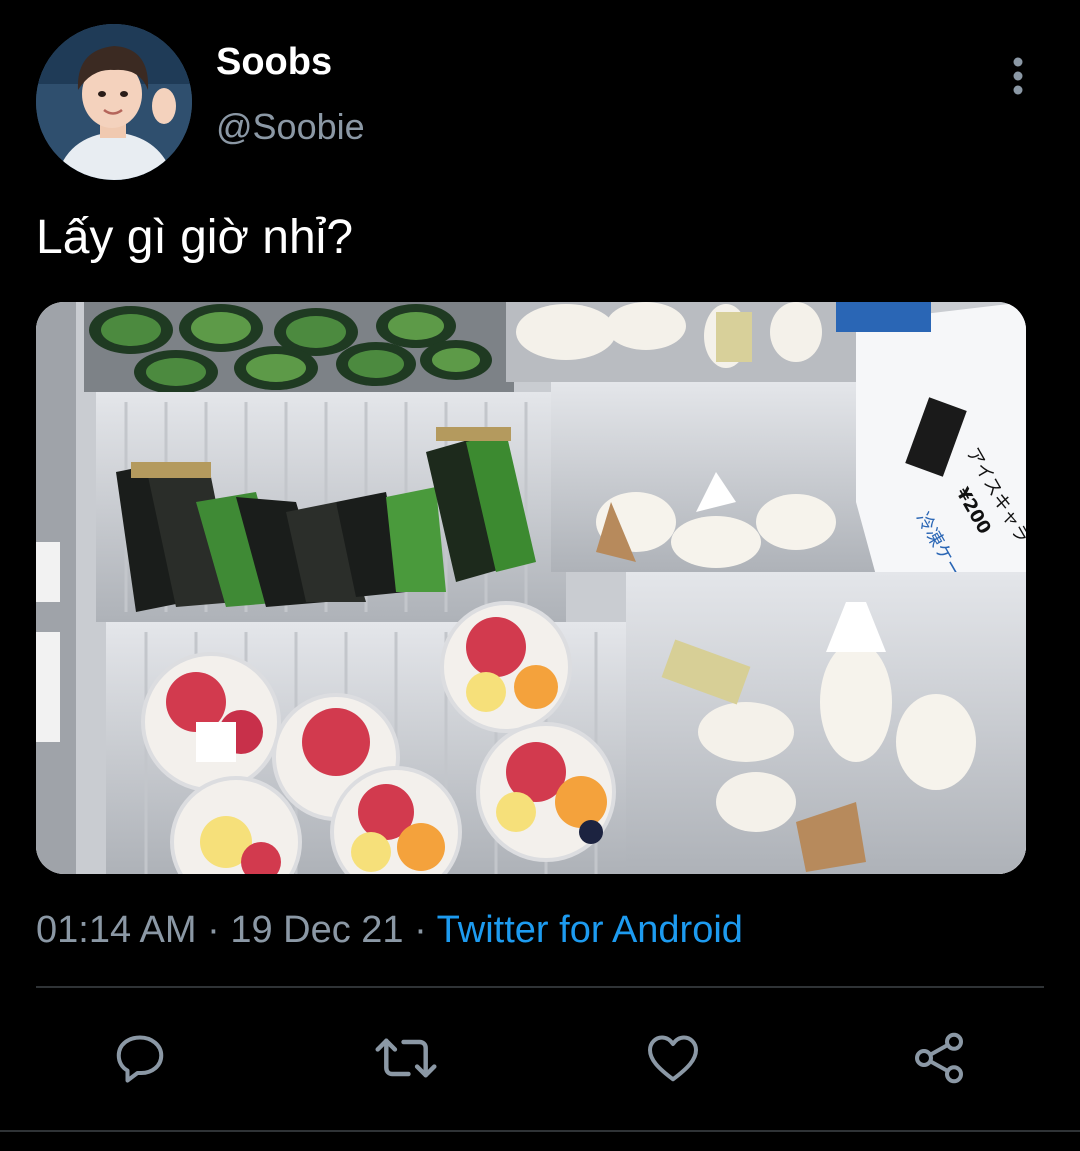 This screenshot has width=1080, height=1151. I want to click on tweet-time: 01:14 AM, so click(116, 930).